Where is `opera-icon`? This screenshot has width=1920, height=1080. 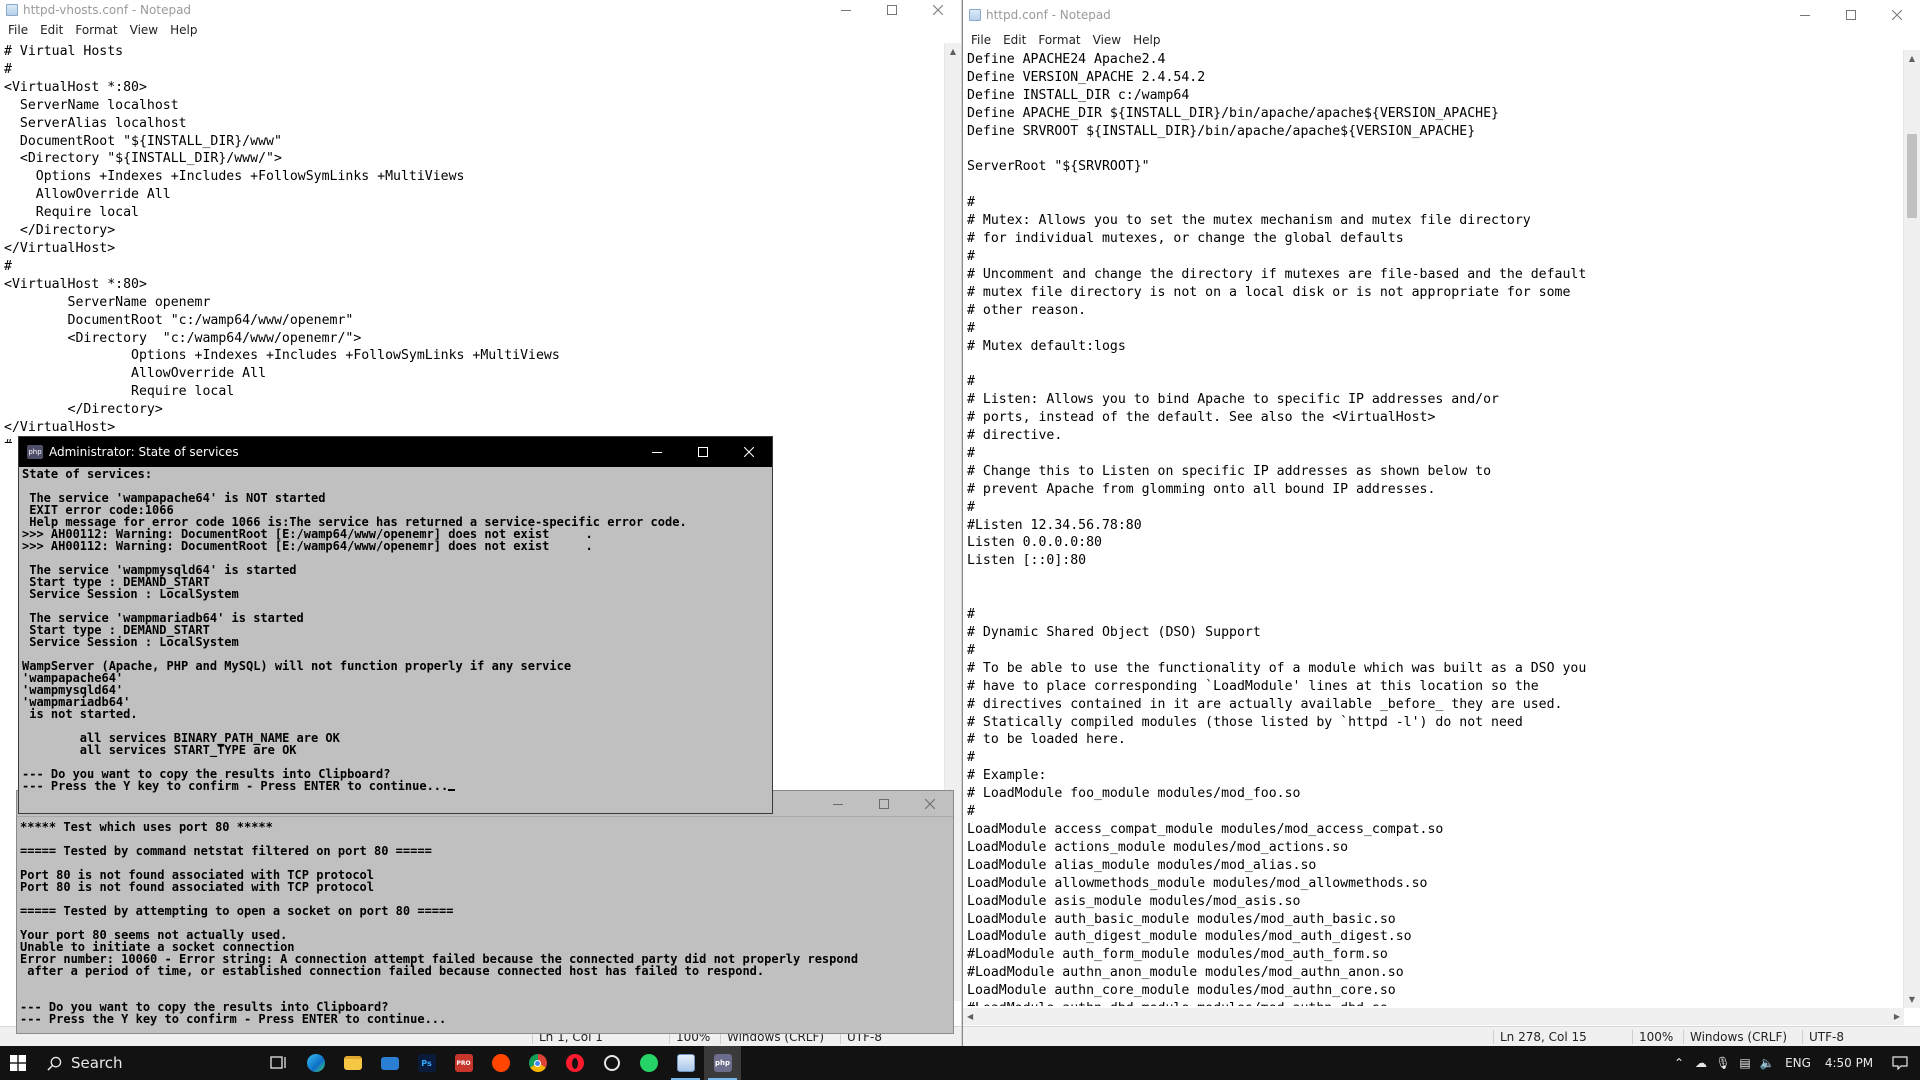
opera-icon is located at coordinates (574, 1063).